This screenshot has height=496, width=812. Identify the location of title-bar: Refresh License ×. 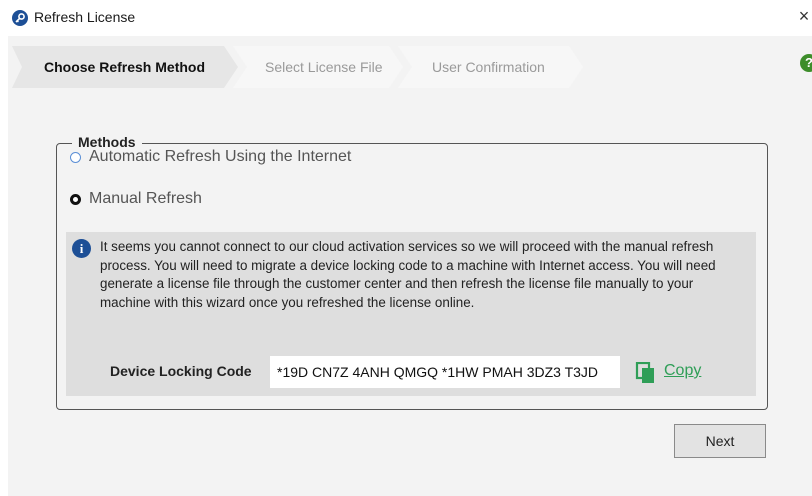
(410, 18).